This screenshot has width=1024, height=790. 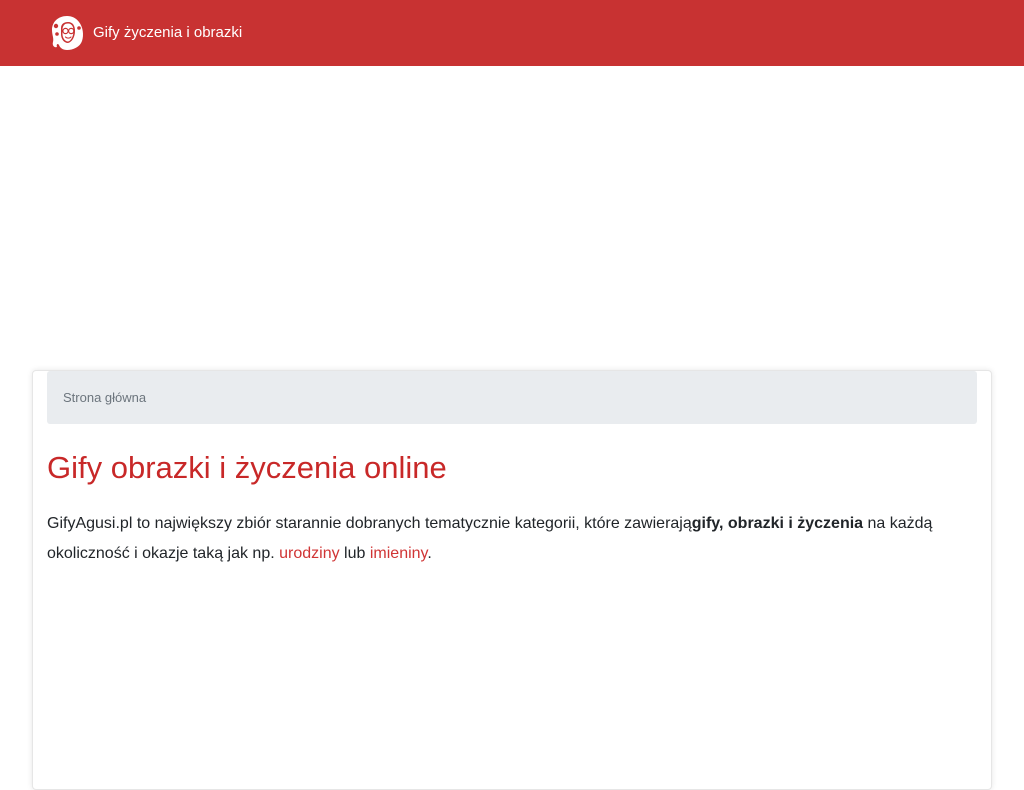 I want to click on woman-portrait-logo-icon, so click(x=67, y=33).